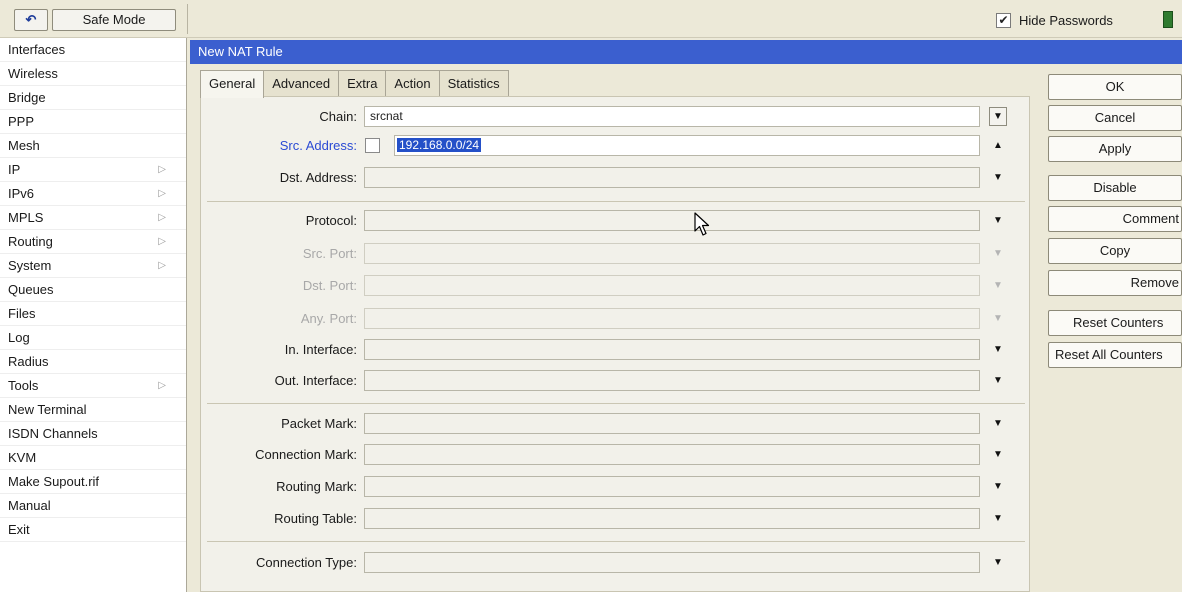 The width and height of the screenshot is (1182, 592). What do you see at coordinates (318, 145) in the screenshot?
I see `src-address-label: Src. Address:` at bounding box center [318, 145].